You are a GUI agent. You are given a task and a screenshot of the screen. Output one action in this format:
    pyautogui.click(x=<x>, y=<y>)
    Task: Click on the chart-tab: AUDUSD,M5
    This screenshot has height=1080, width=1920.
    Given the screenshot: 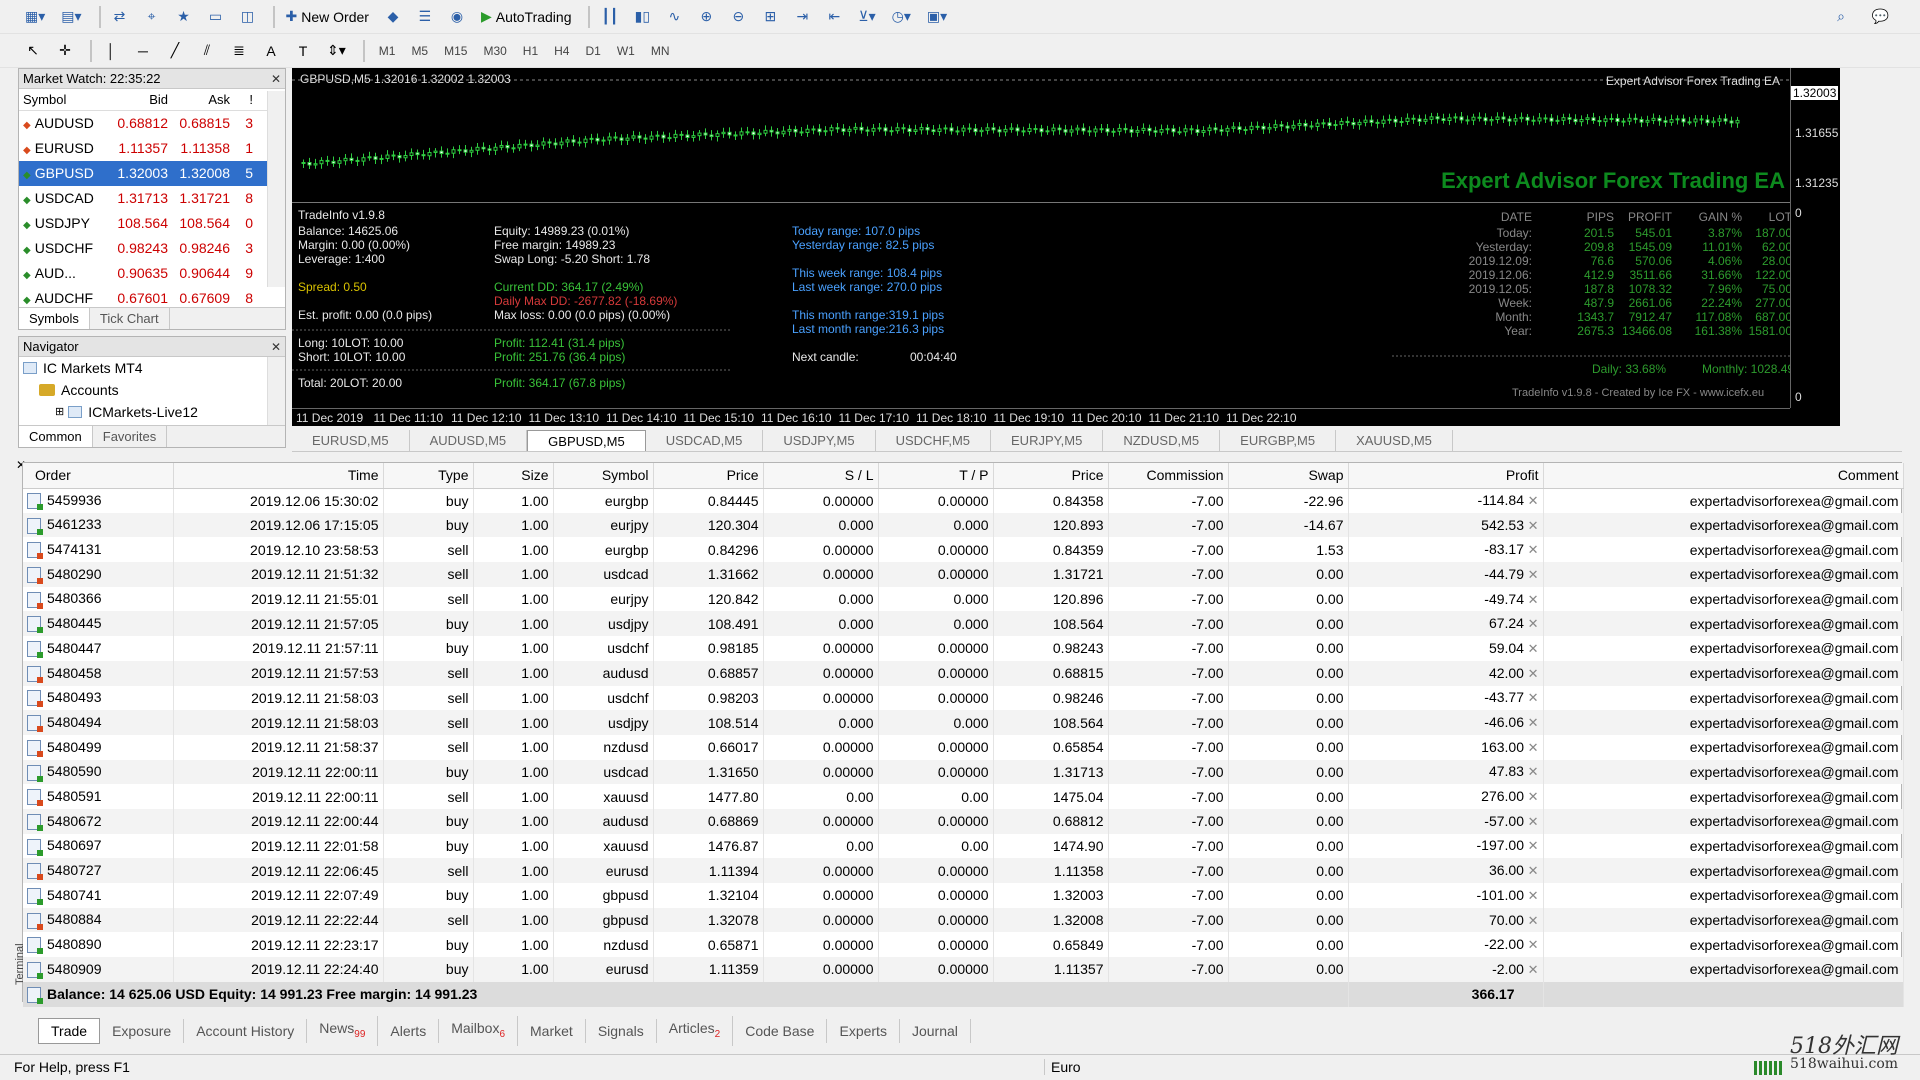 What is the action you would take?
    pyautogui.click(x=469, y=440)
    